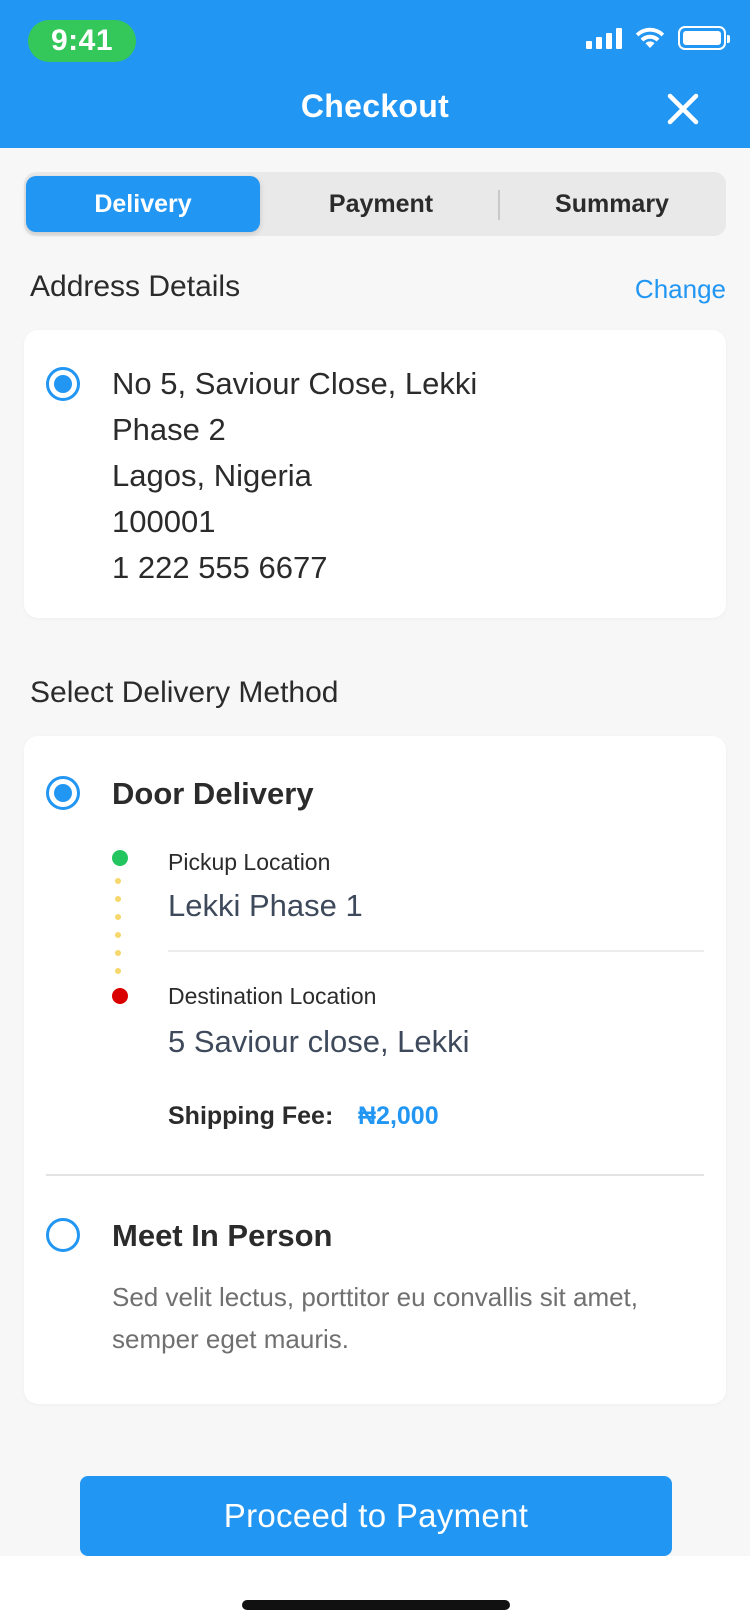  What do you see at coordinates (436, 951) in the screenshot?
I see `location-divider` at bounding box center [436, 951].